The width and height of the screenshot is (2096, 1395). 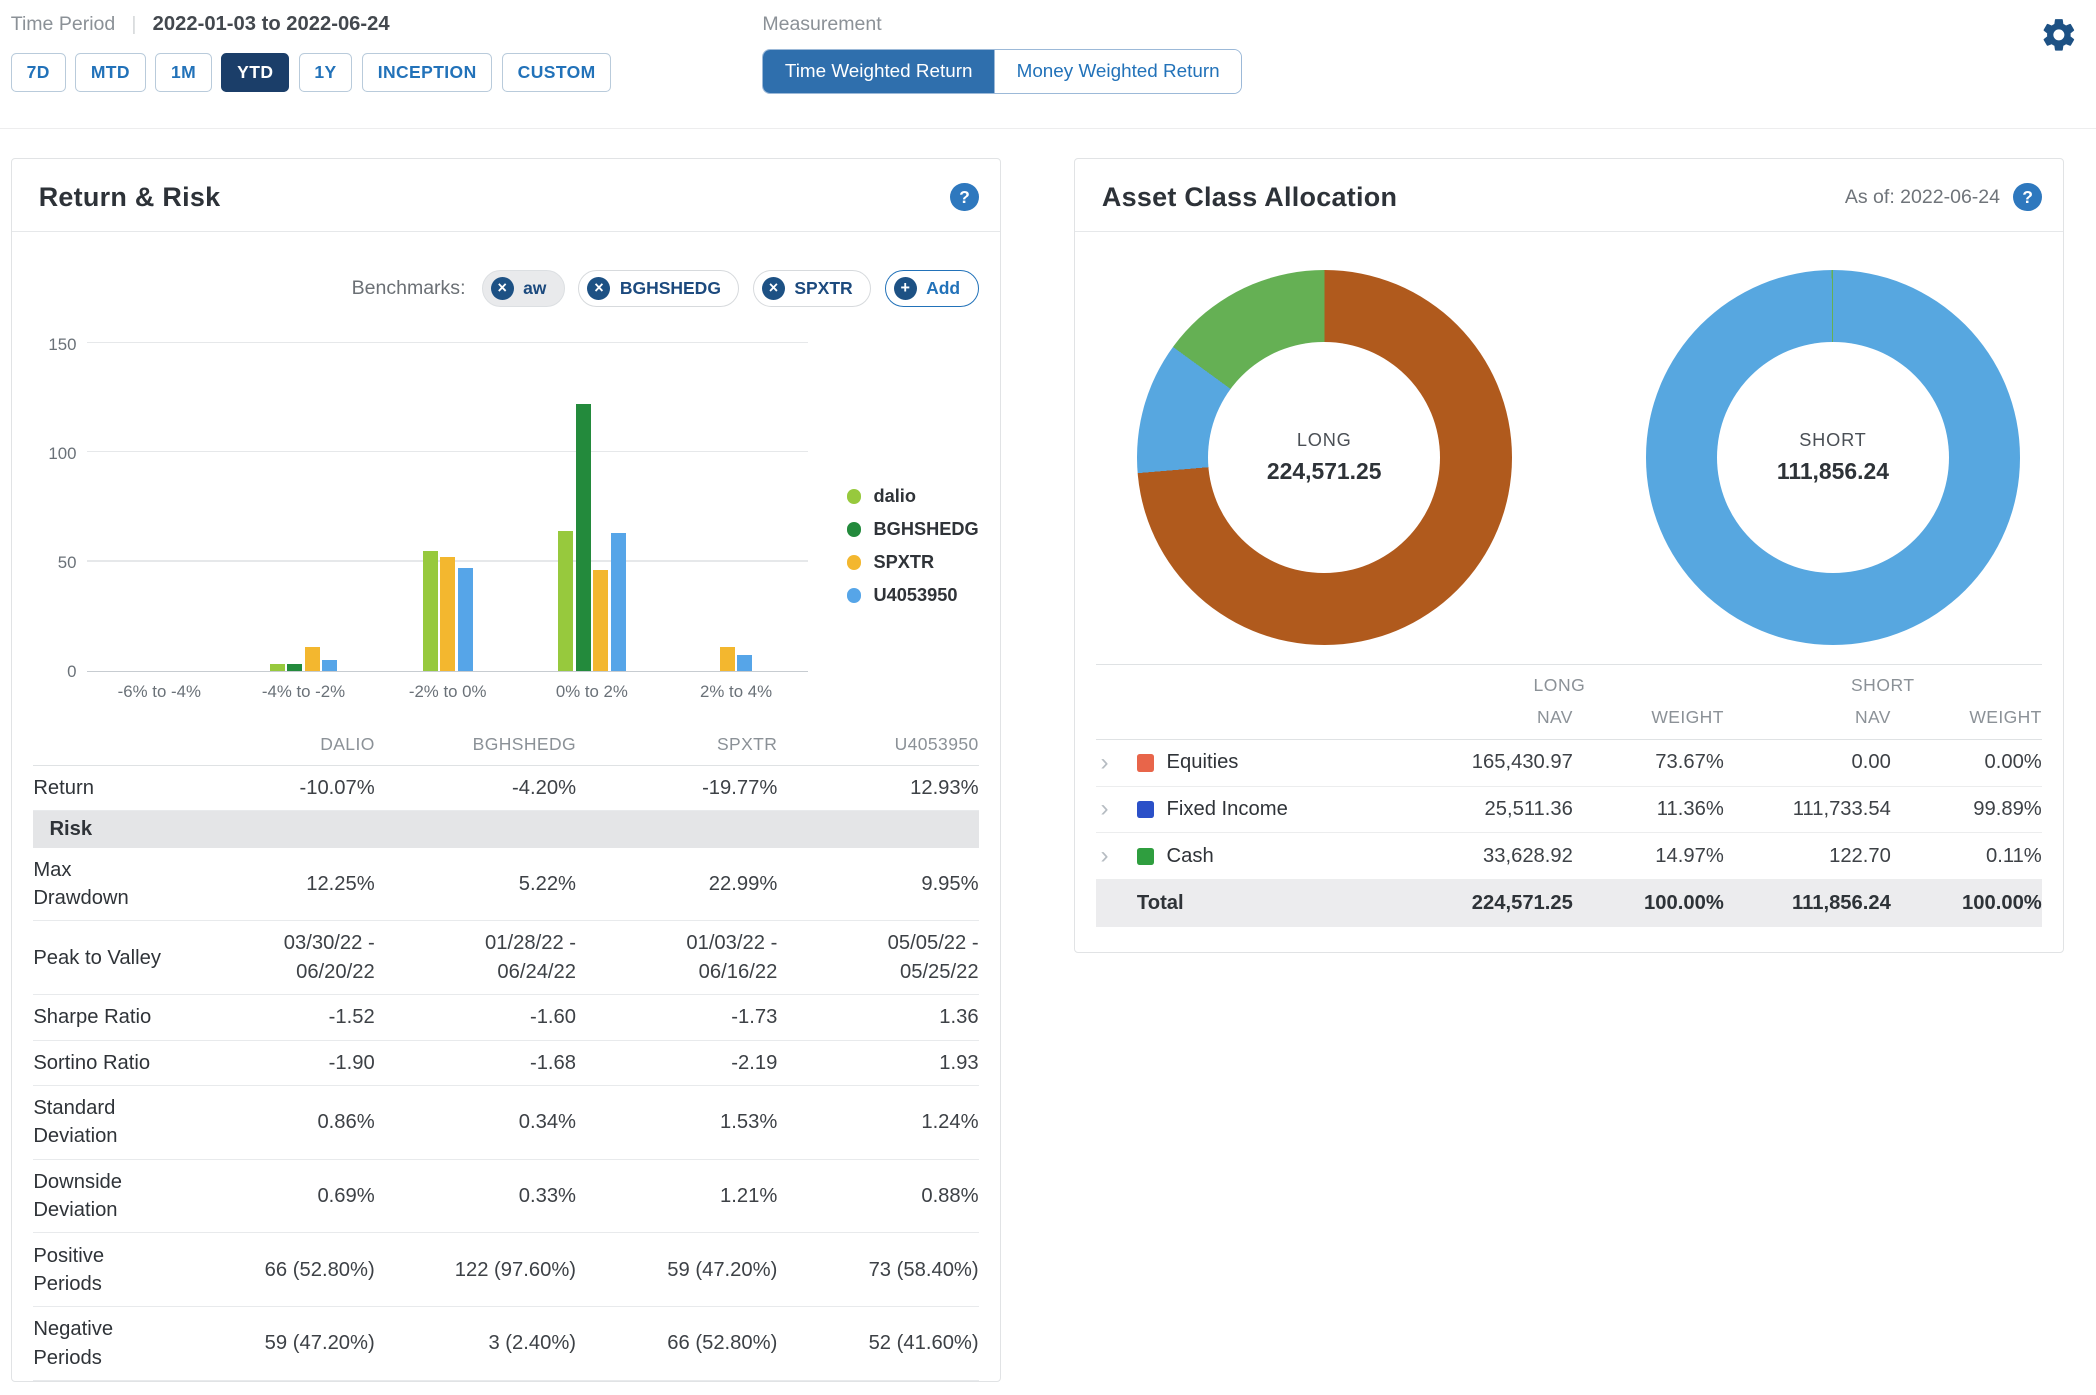 What do you see at coordinates (1841, 809) in the screenshot?
I see `allocation-cell: 111,733.54` at bounding box center [1841, 809].